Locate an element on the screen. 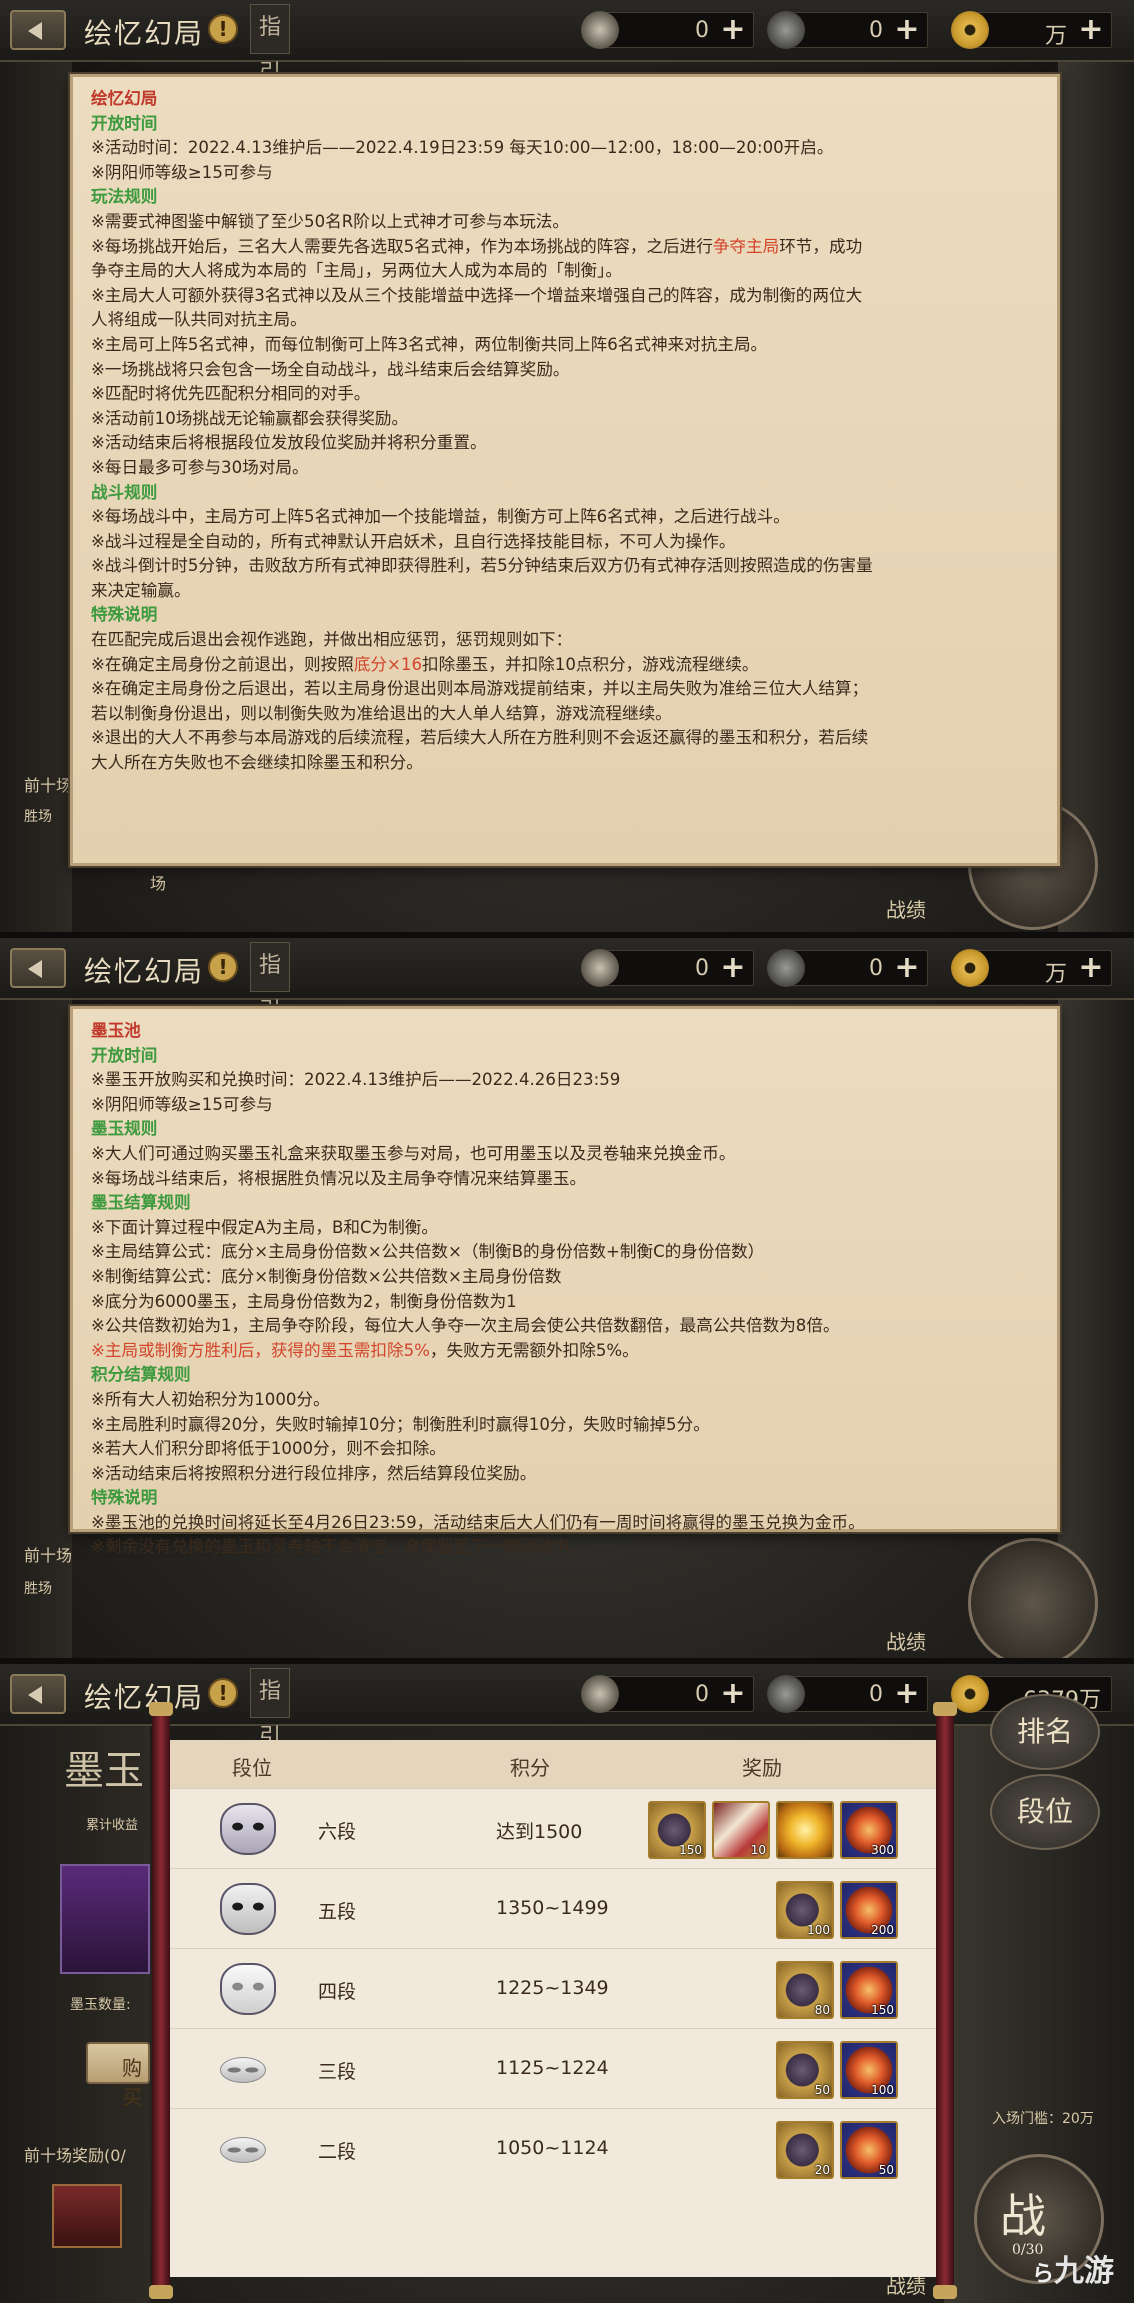 The width and height of the screenshot is (1134, 2303). tier-name: 四段 is located at coordinates (337, 1992).